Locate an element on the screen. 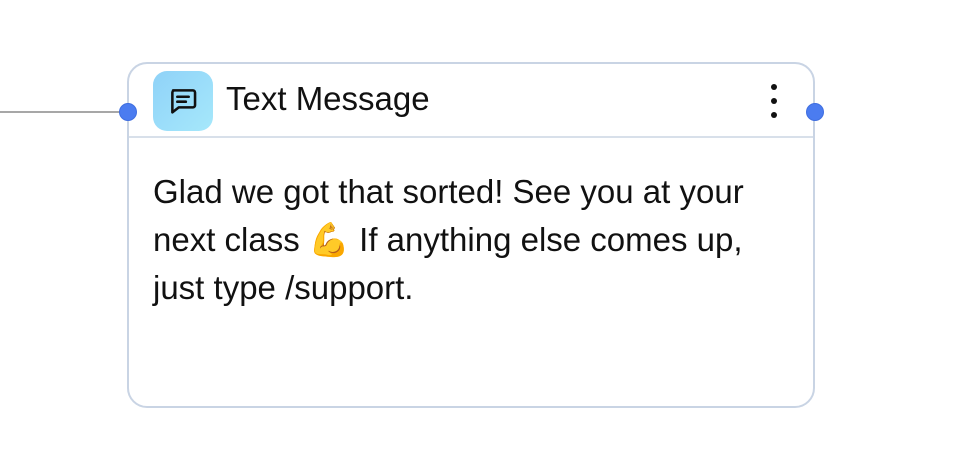  input-port is located at coordinates (128, 112).